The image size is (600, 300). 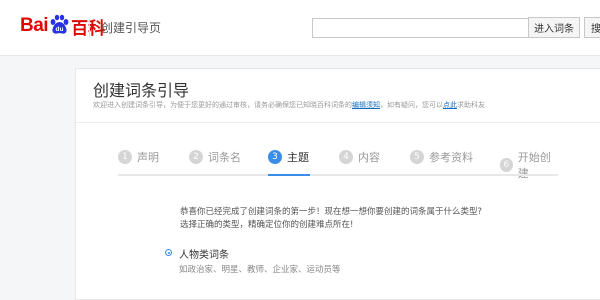 I want to click on desc-middle: ，如有疑问，您可以, so click(x=411, y=105).